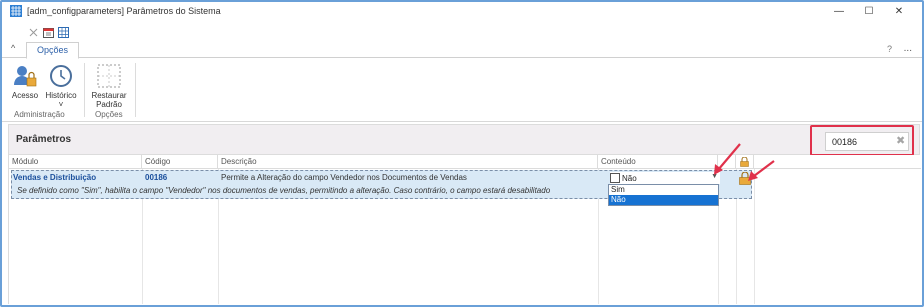 The width and height of the screenshot is (924, 307). I want to click on parametros-panel-header: Parâmetros, so click(464, 139).